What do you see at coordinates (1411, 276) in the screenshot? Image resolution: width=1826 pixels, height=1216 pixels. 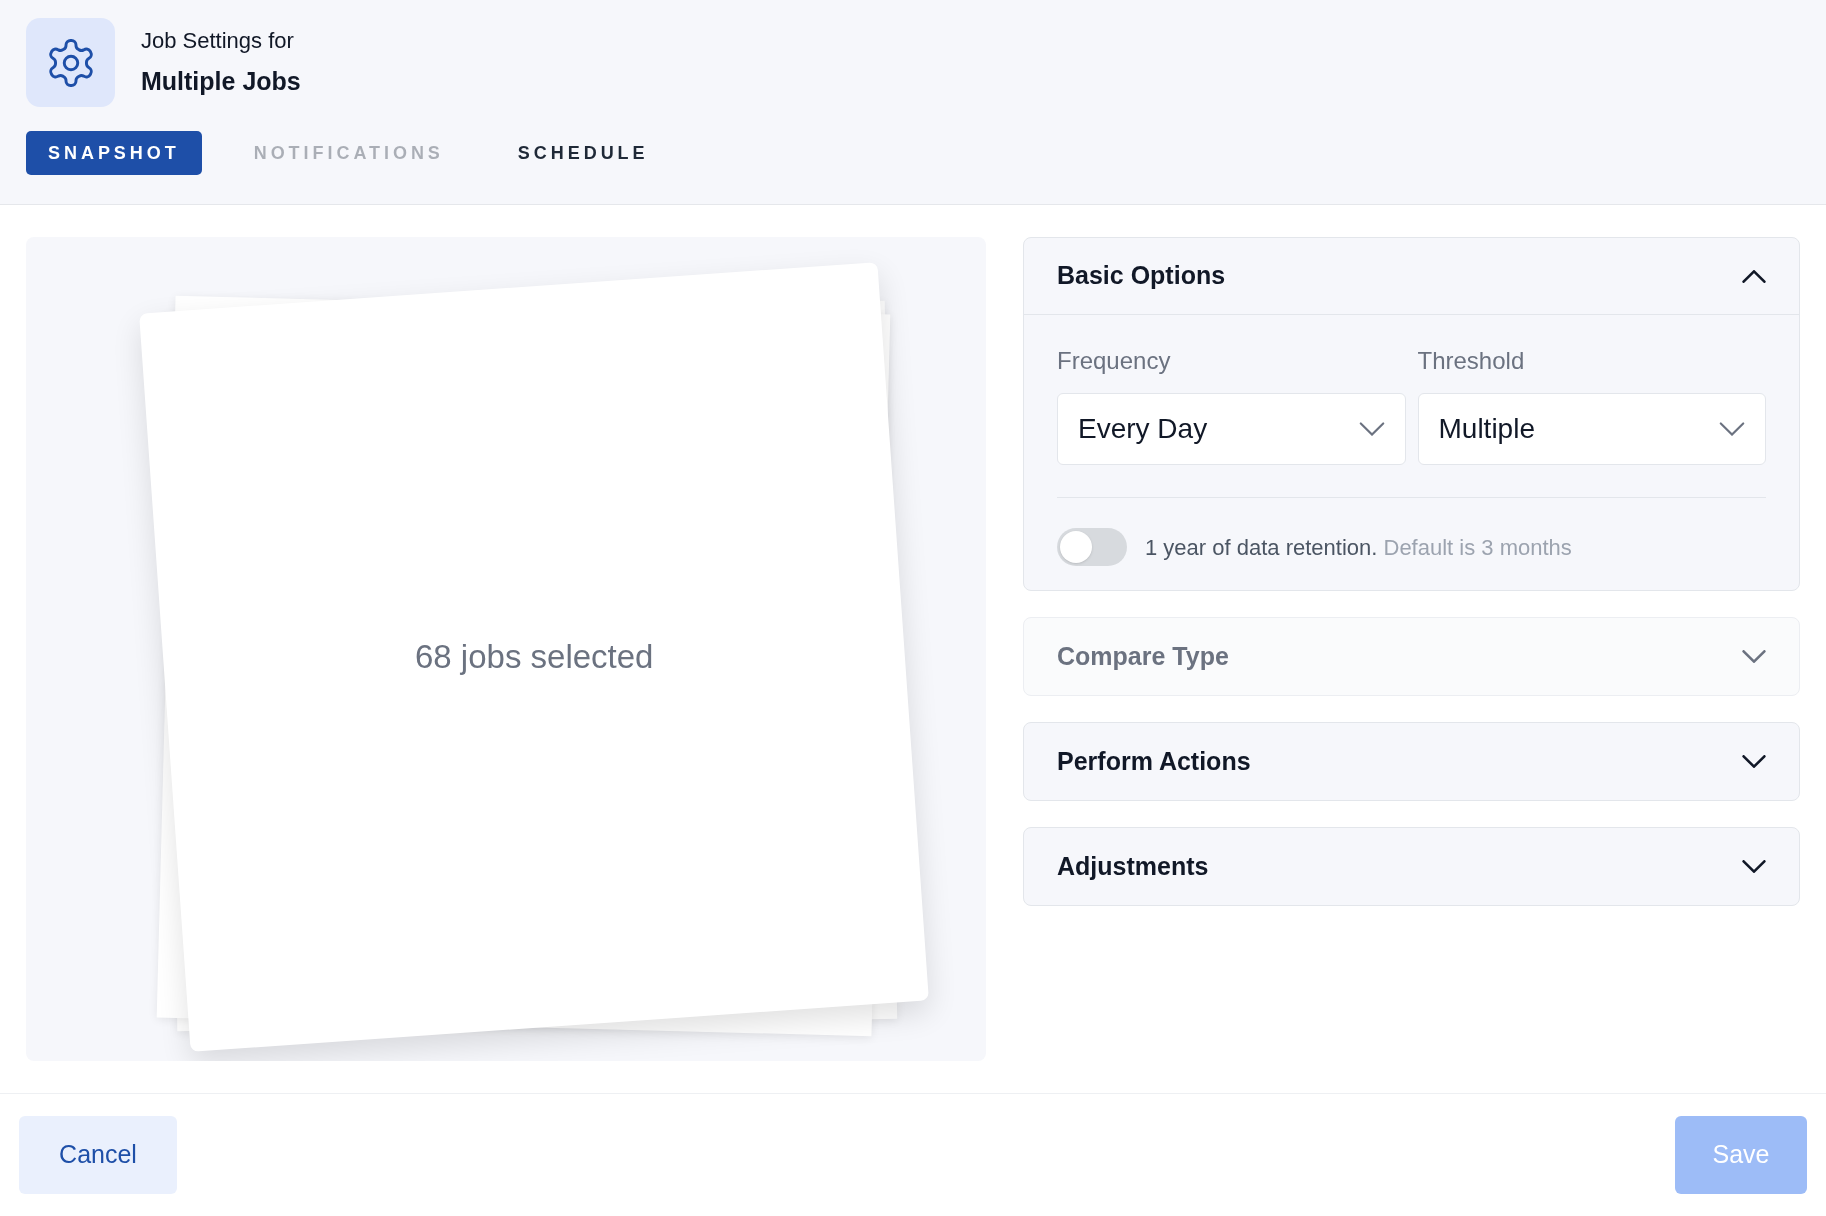 I see `accordion-header: Basic Options` at bounding box center [1411, 276].